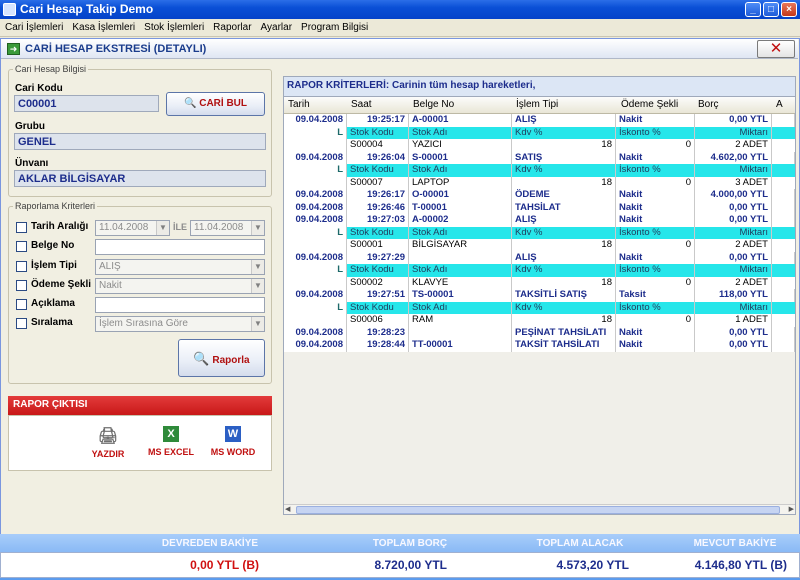 Image resolution: width=800 pixels, height=580 pixels. What do you see at coordinates (539, 182) in the screenshot?
I see `table-detail-row: S00007 LAPTOP 18 0 3 ADET` at bounding box center [539, 182].